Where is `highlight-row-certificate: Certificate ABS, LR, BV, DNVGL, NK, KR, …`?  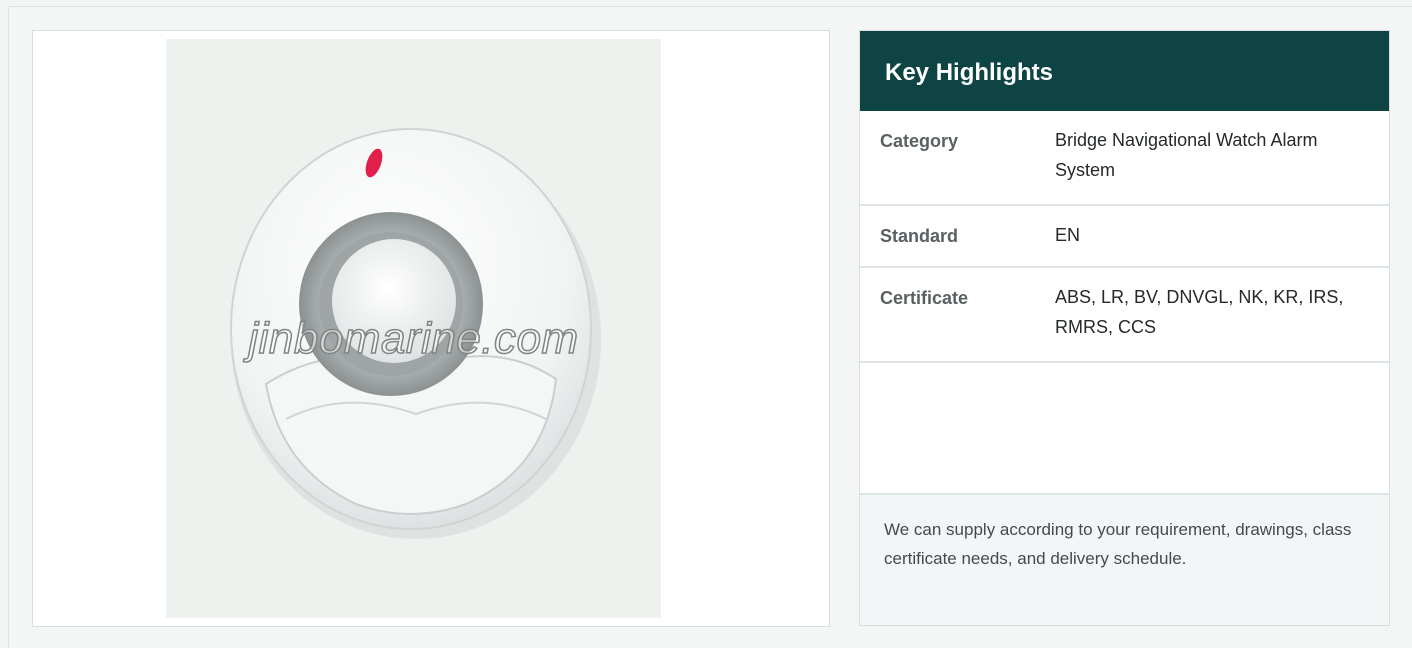 highlight-row-certificate: Certificate ABS, LR, BV, DNVGL, NK, KR, … is located at coordinates (1124, 315).